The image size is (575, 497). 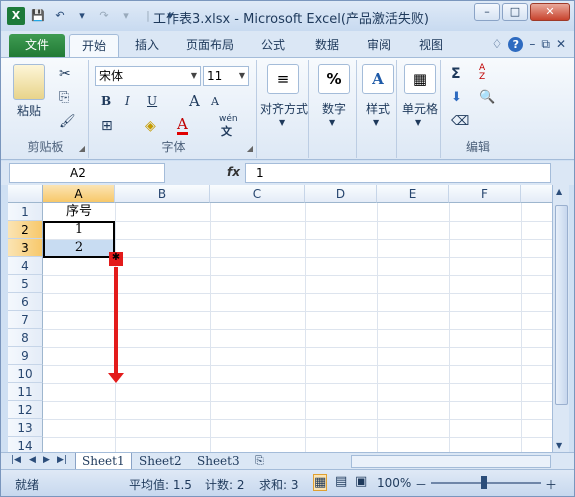 What do you see at coordinates (532, 44) in the screenshot?
I see `doc-minimize-icon: –` at bounding box center [532, 44].